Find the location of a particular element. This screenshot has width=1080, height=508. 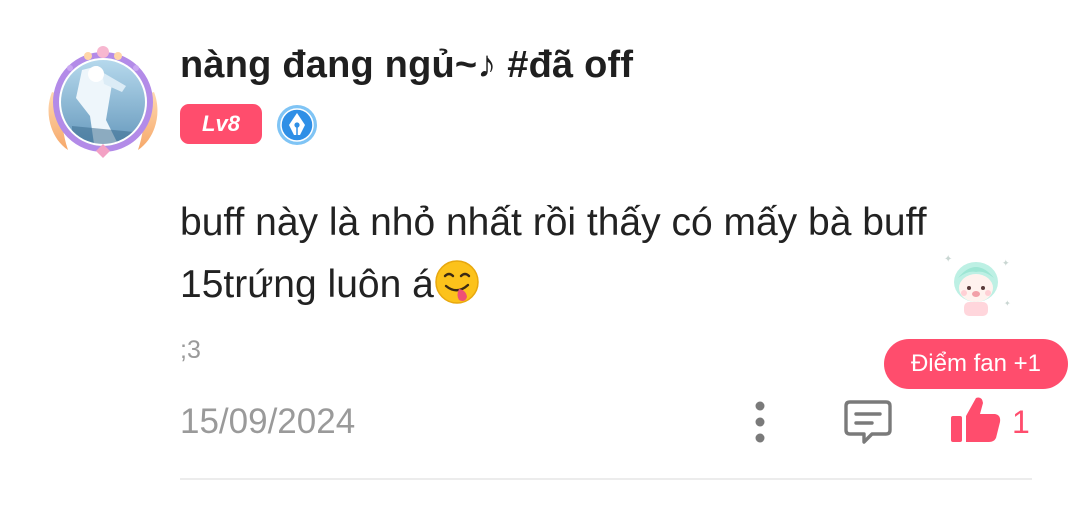

level-badge: Lv8 is located at coordinates (221, 124).